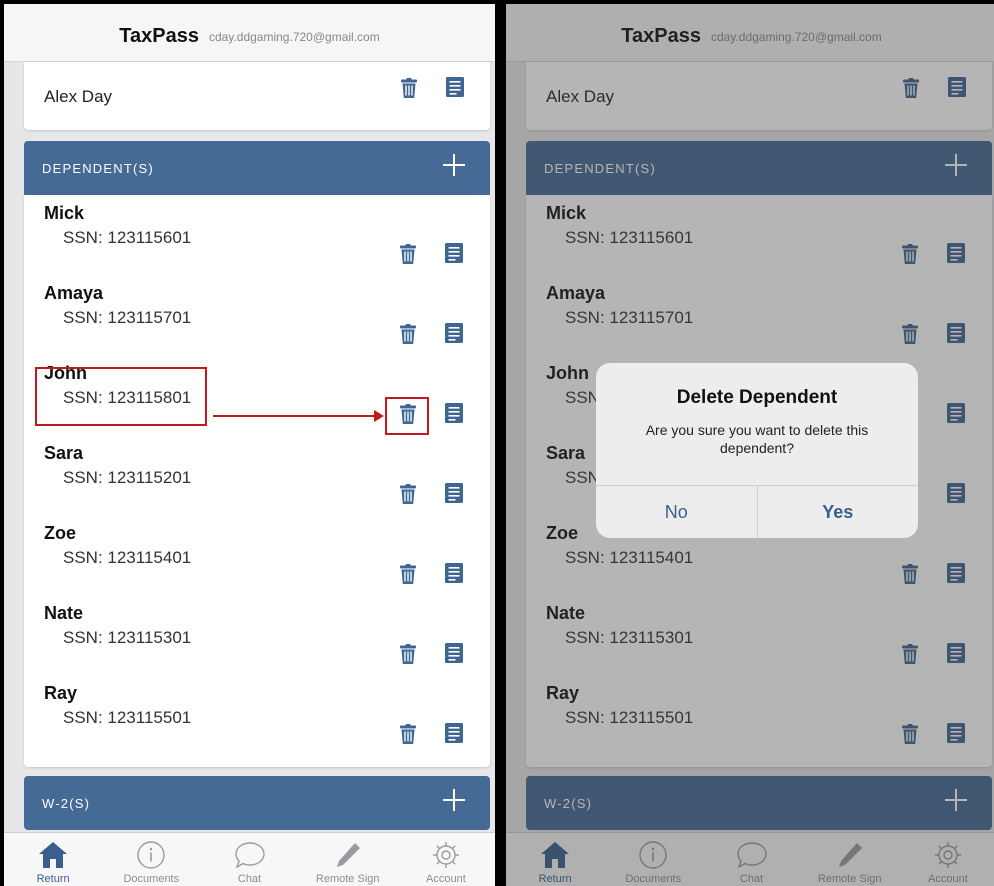 The image size is (994, 886). What do you see at coordinates (64, 453) in the screenshot?
I see `dependent-name: Sara` at bounding box center [64, 453].